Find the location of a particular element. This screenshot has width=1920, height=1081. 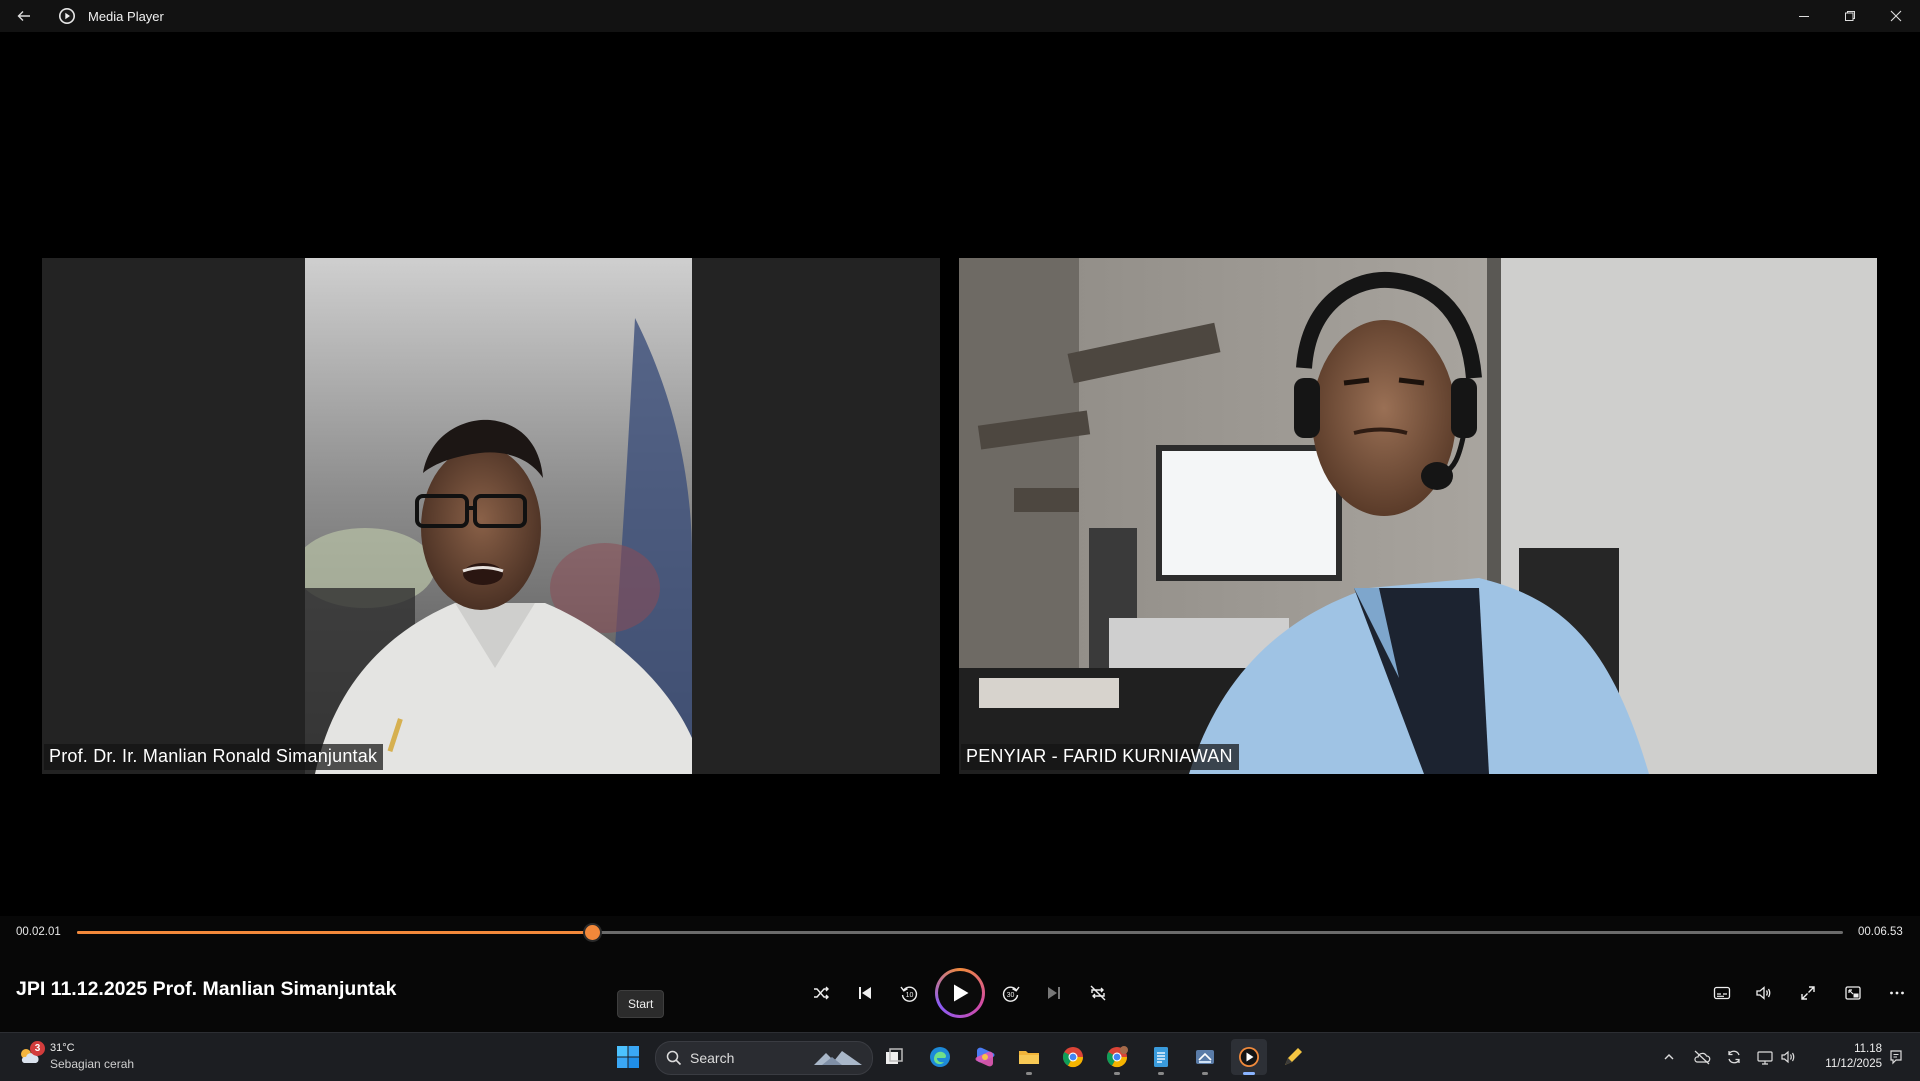

app-icon is located at coordinates (1205, 1057).